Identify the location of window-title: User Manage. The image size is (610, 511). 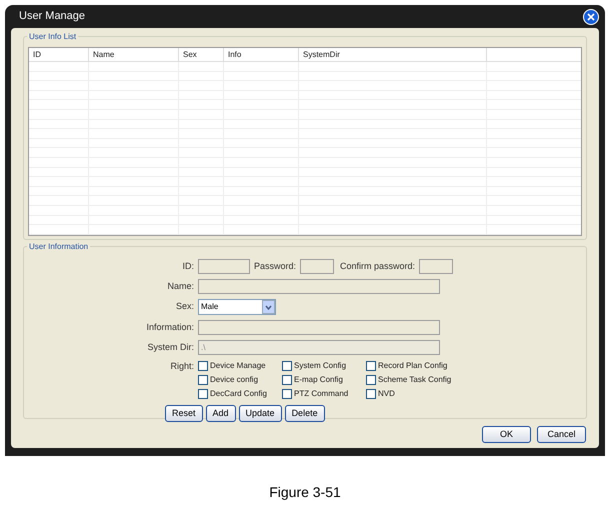
(52, 16).